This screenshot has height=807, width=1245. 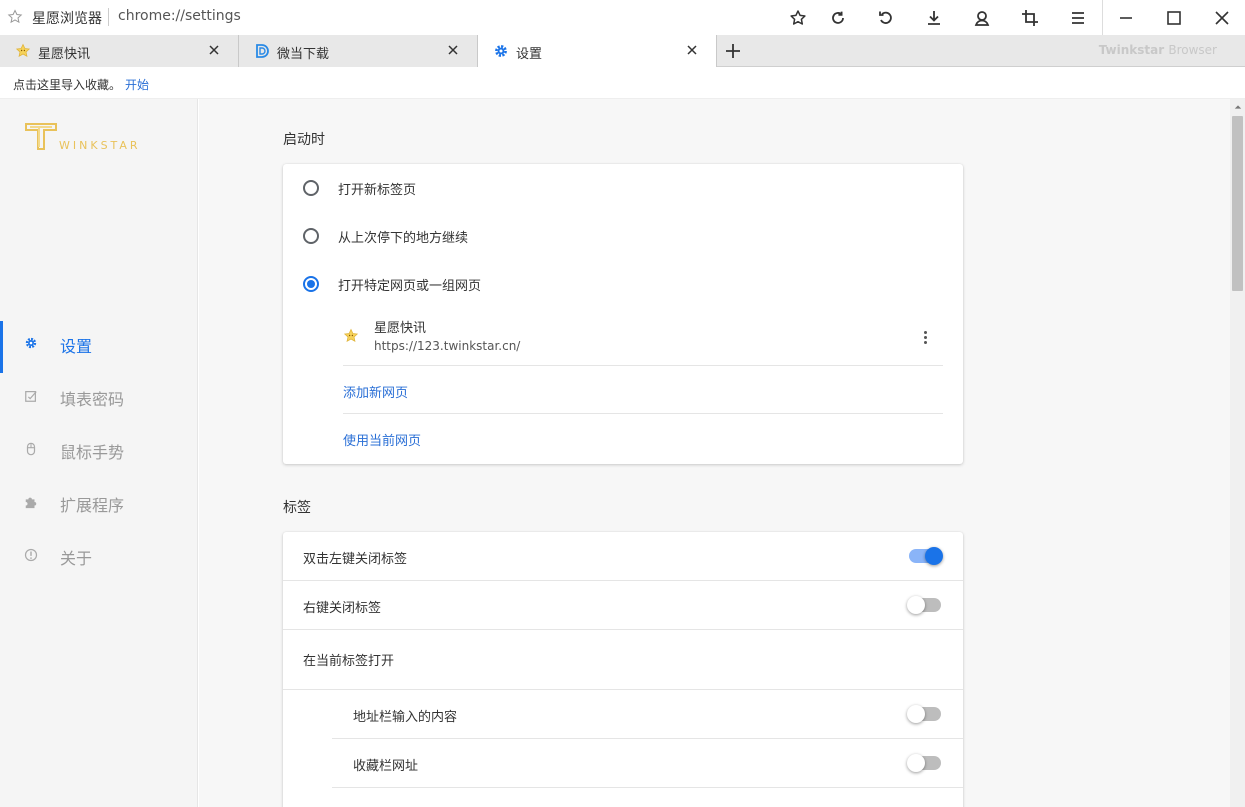 What do you see at coordinates (410, 286) in the screenshot?
I see `radio-label: 打开特定网页或一组网页` at bounding box center [410, 286].